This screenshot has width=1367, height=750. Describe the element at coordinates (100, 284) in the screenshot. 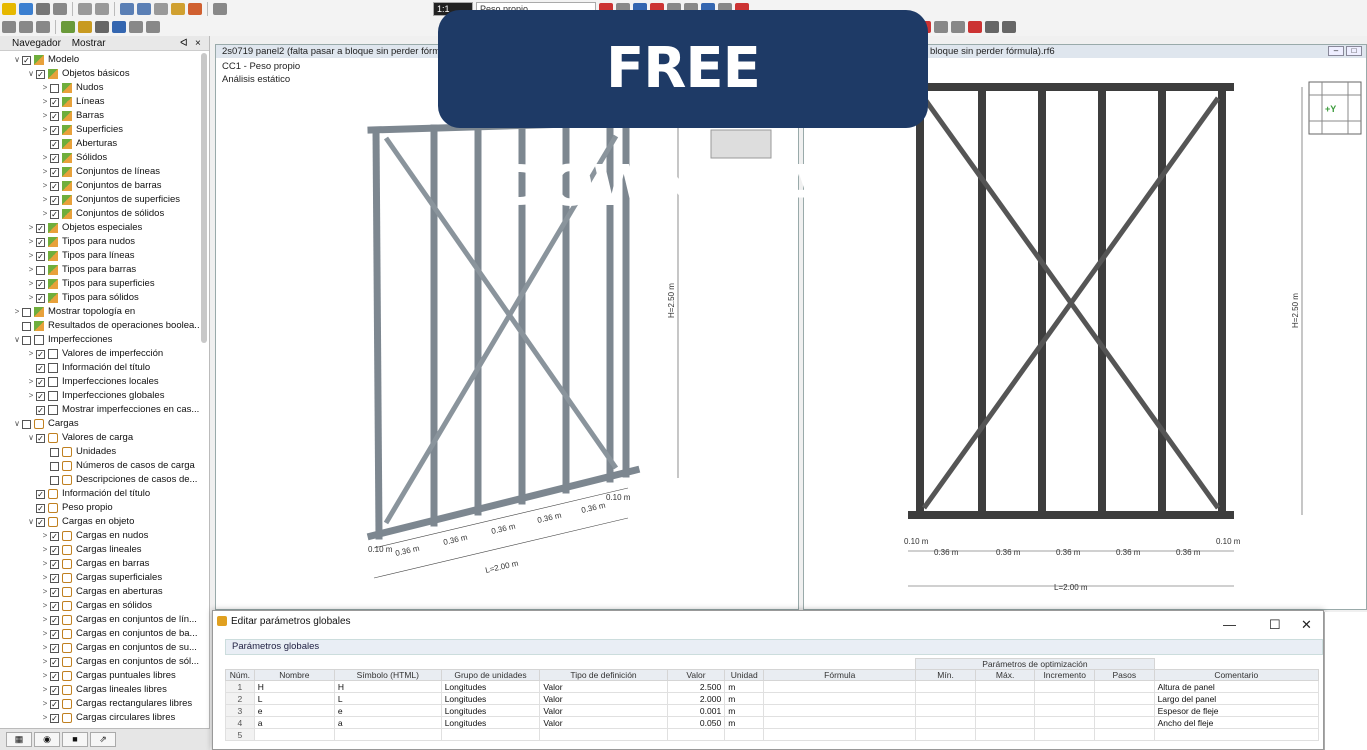

I see `tree-item: > ✓ Tipos para superficies` at that location.